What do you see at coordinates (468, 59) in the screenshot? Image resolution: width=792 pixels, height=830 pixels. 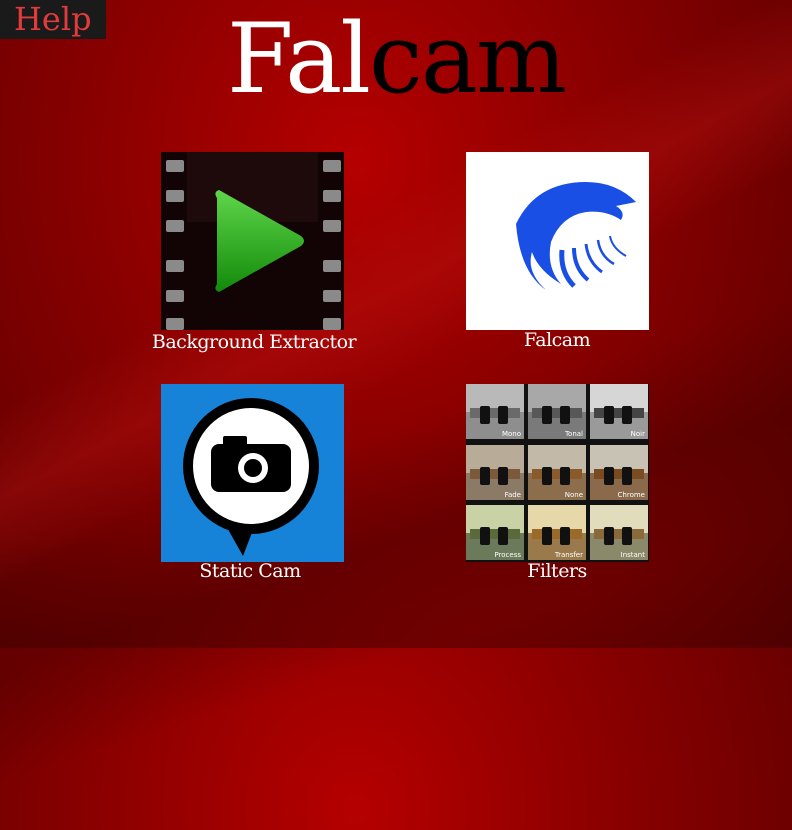 I see `app-title-part2: cam` at bounding box center [468, 59].